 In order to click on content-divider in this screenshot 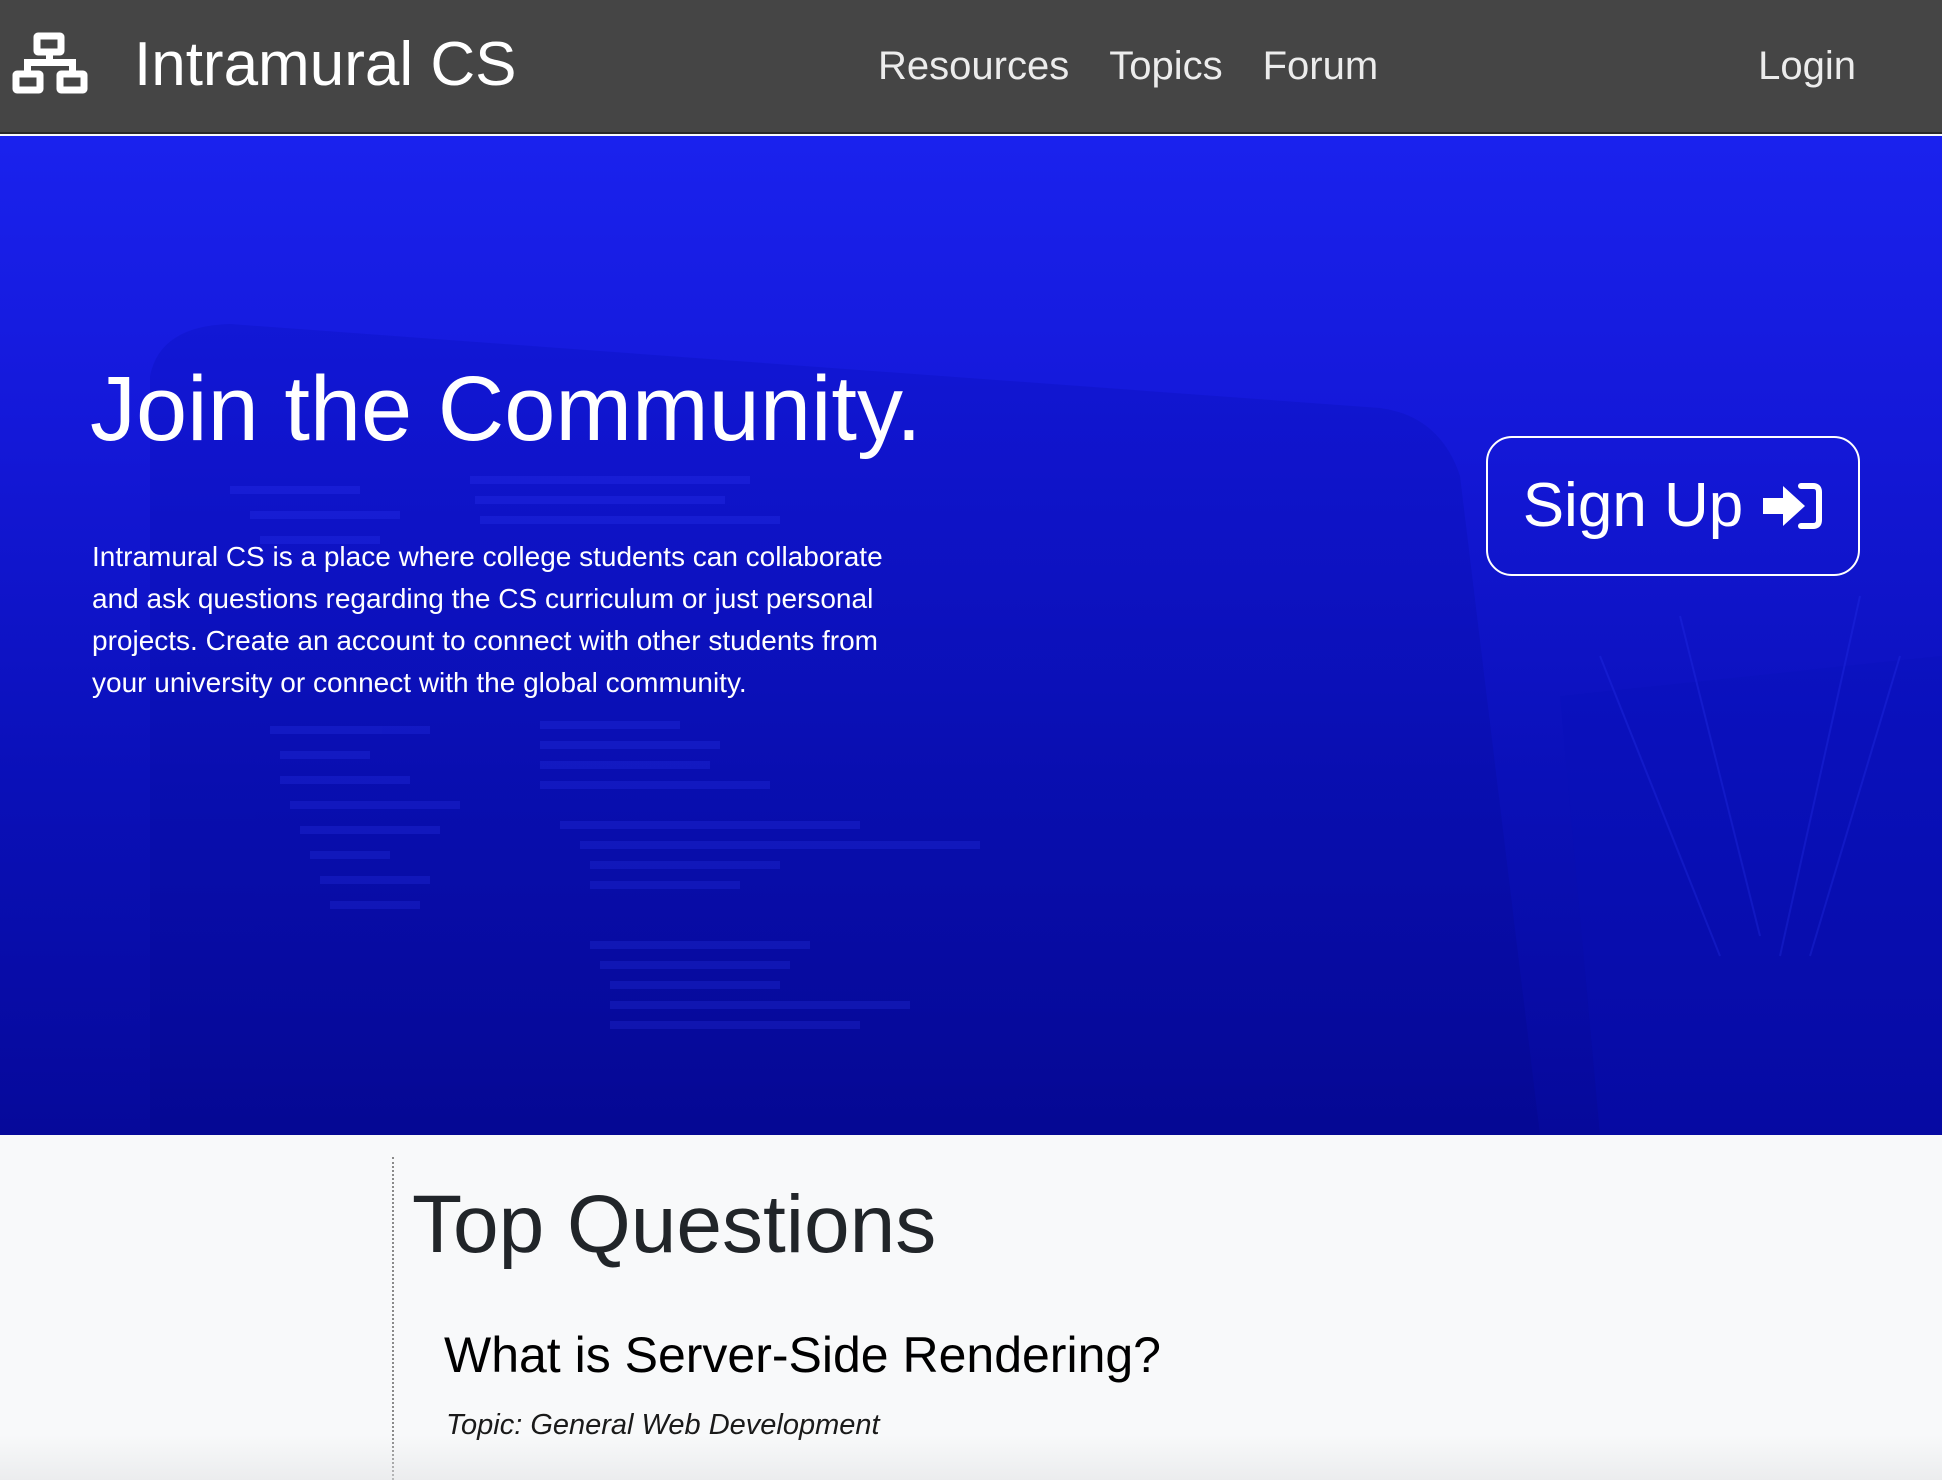, I will do `click(393, 1318)`.